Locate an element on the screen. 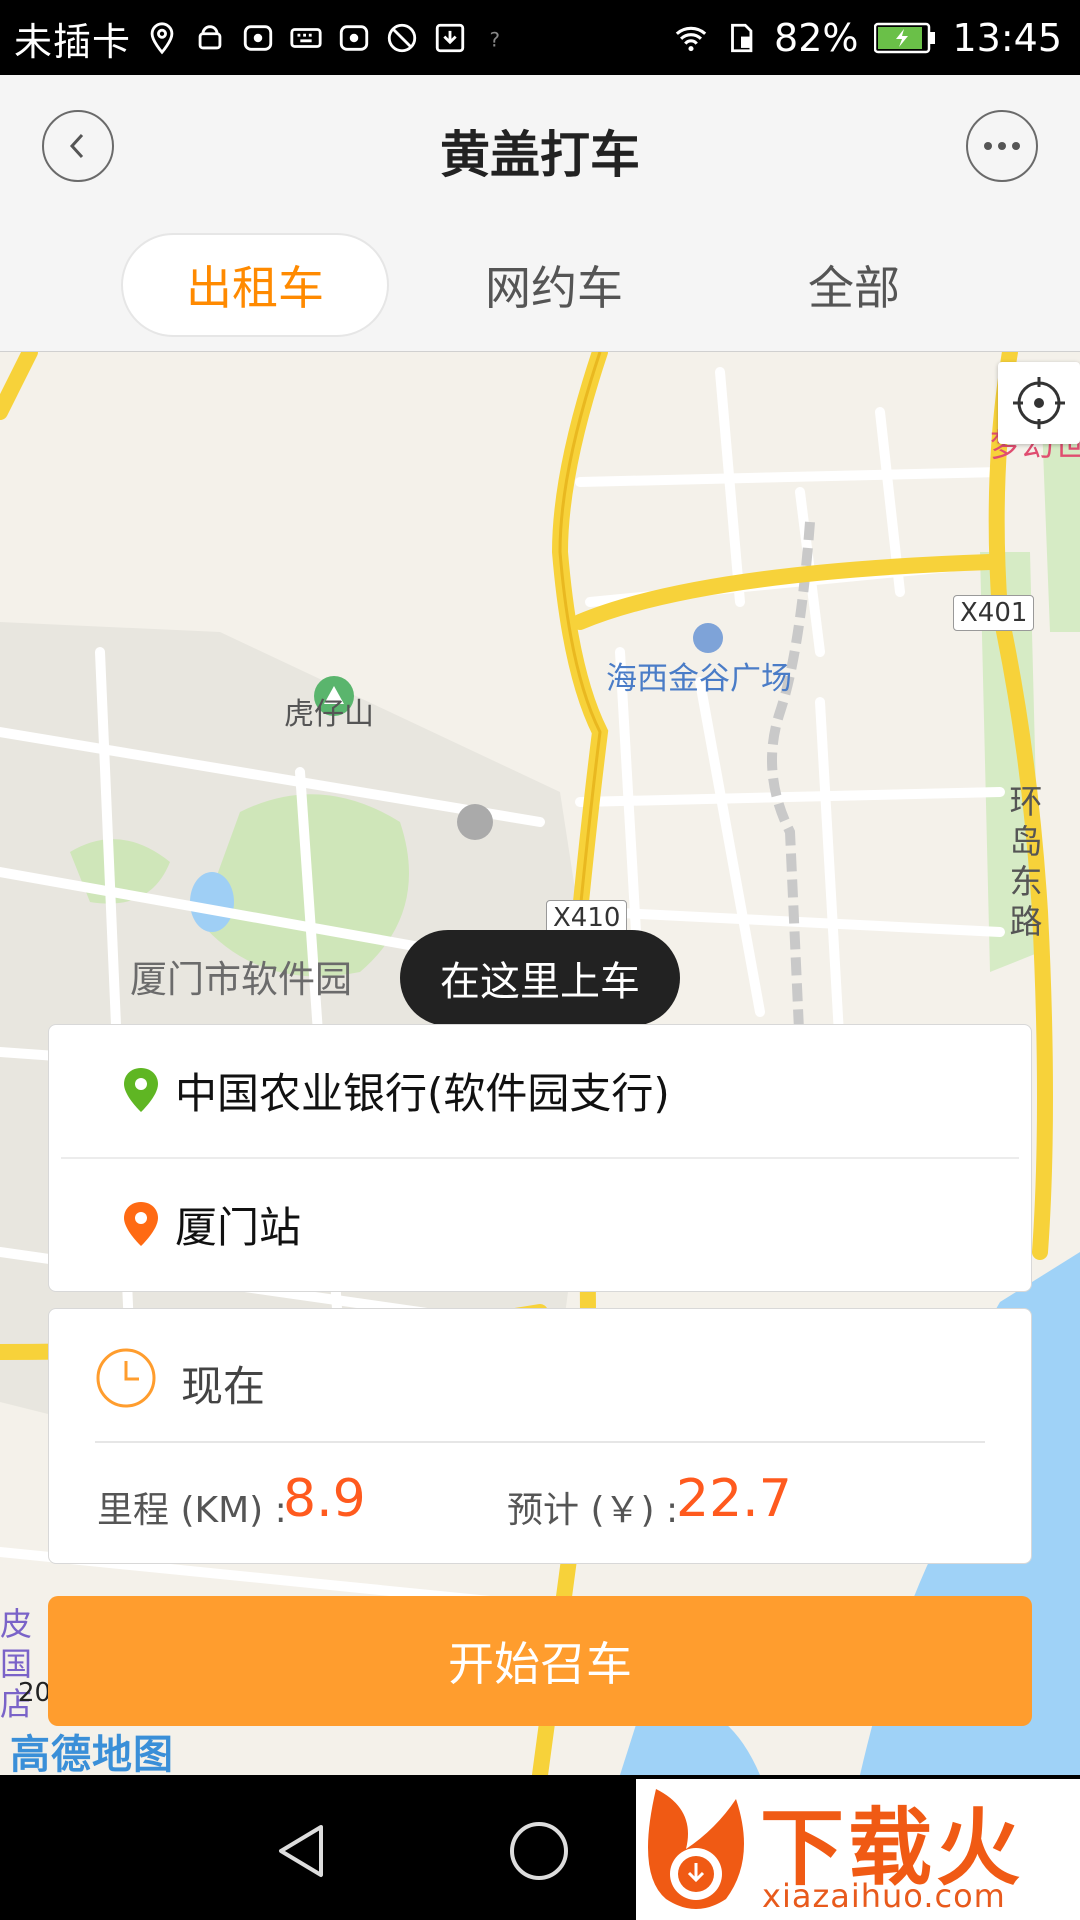 The width and height of the screenshot is (1080, 1920). watermark-url: xiazaihuo.com is located at coordinates (884, 1896).